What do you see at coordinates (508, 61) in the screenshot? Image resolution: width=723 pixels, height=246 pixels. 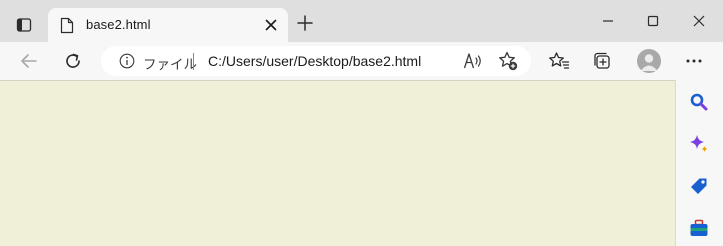 I see `add-favorite-icon` at bounding box center [508, 61].